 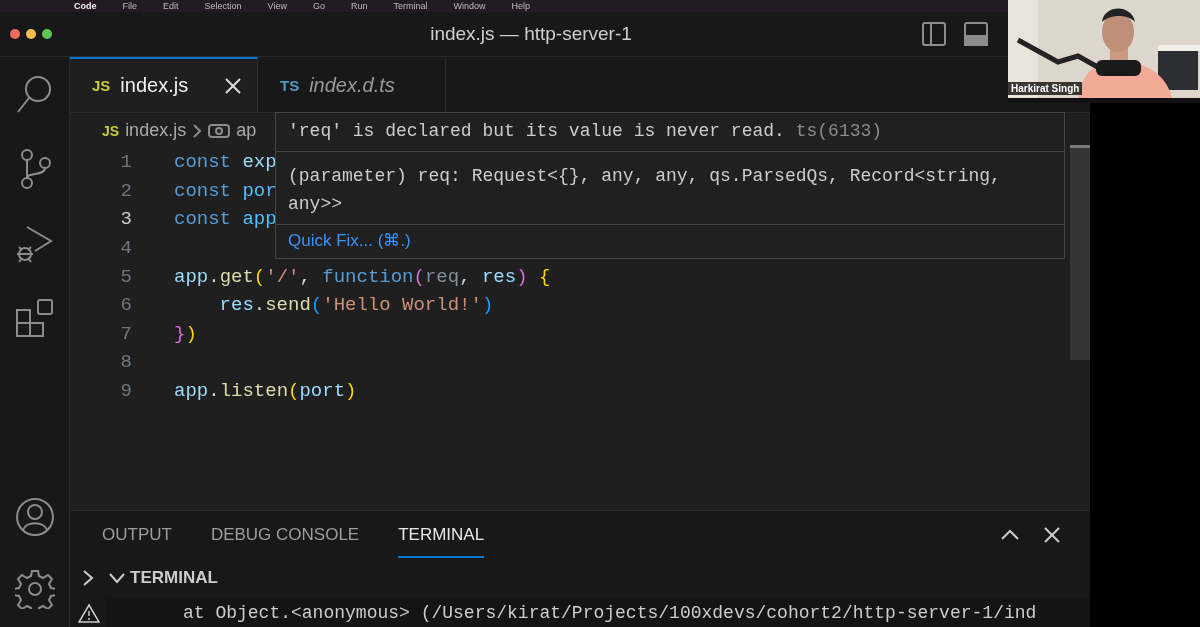 What do you see at coordinates (85, 6) in the screenshot?
I see `app-menu: Code` at bounding box center [85, 6].